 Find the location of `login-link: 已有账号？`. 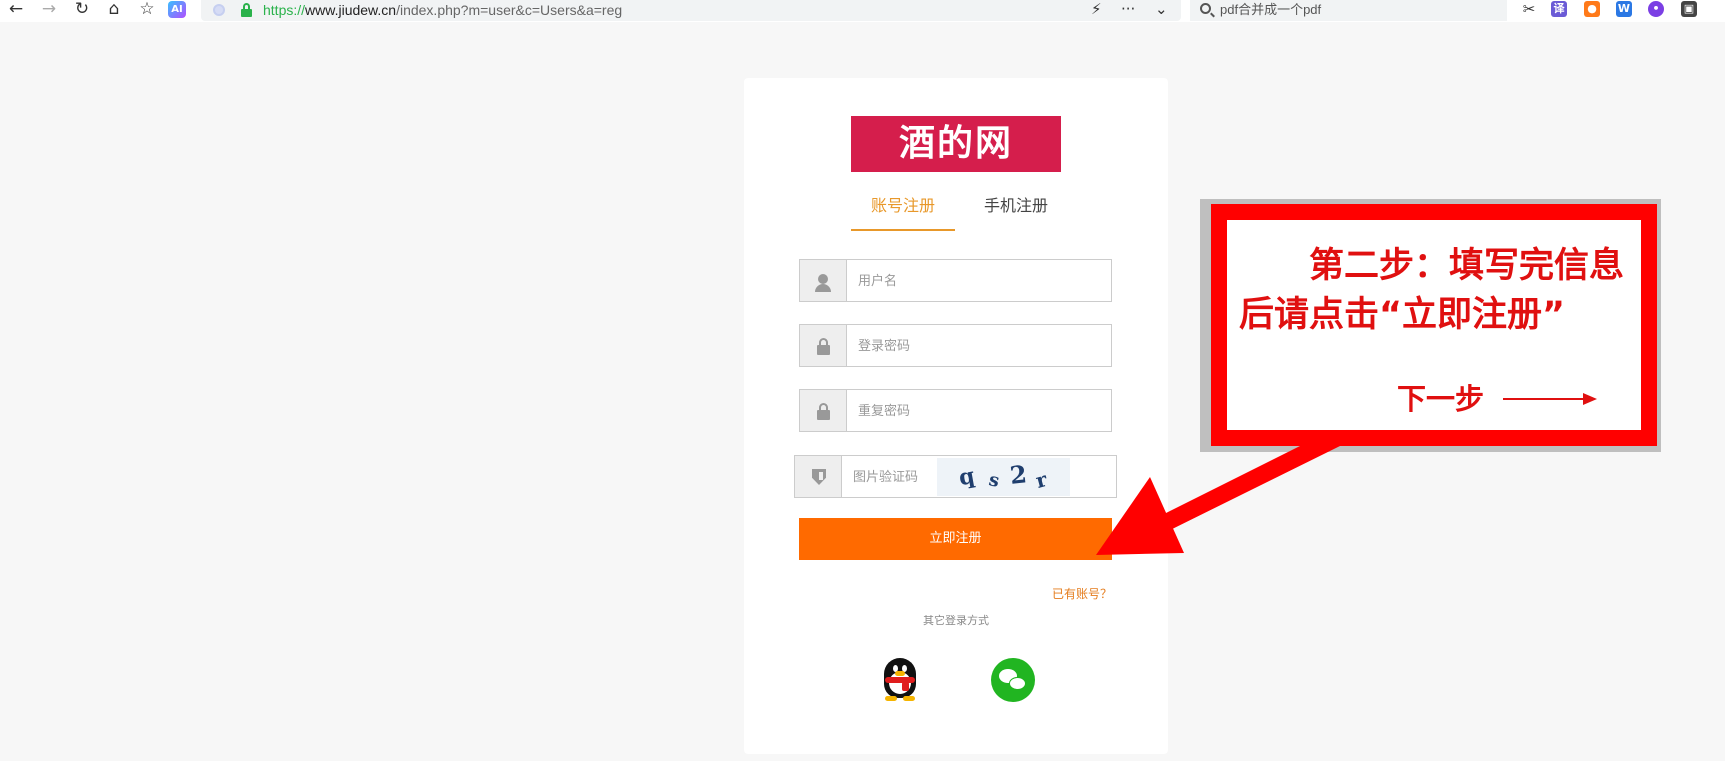

login-link: 已有账号？ is located at coordinates (1082, 593).